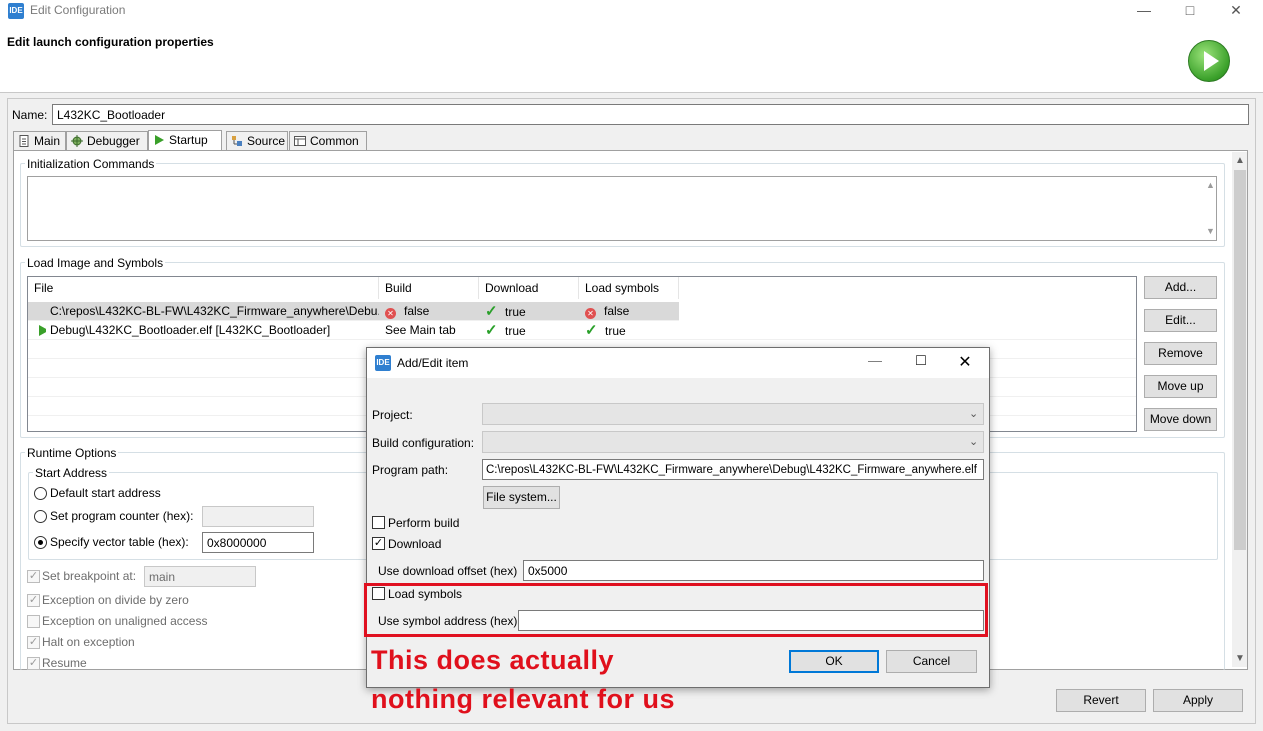 The image size is (1263, 731). What do you see at coordinates (78, 10) in the screenshot?
I see `window-title: Edit Configuration` at bounding box center [78, 10].